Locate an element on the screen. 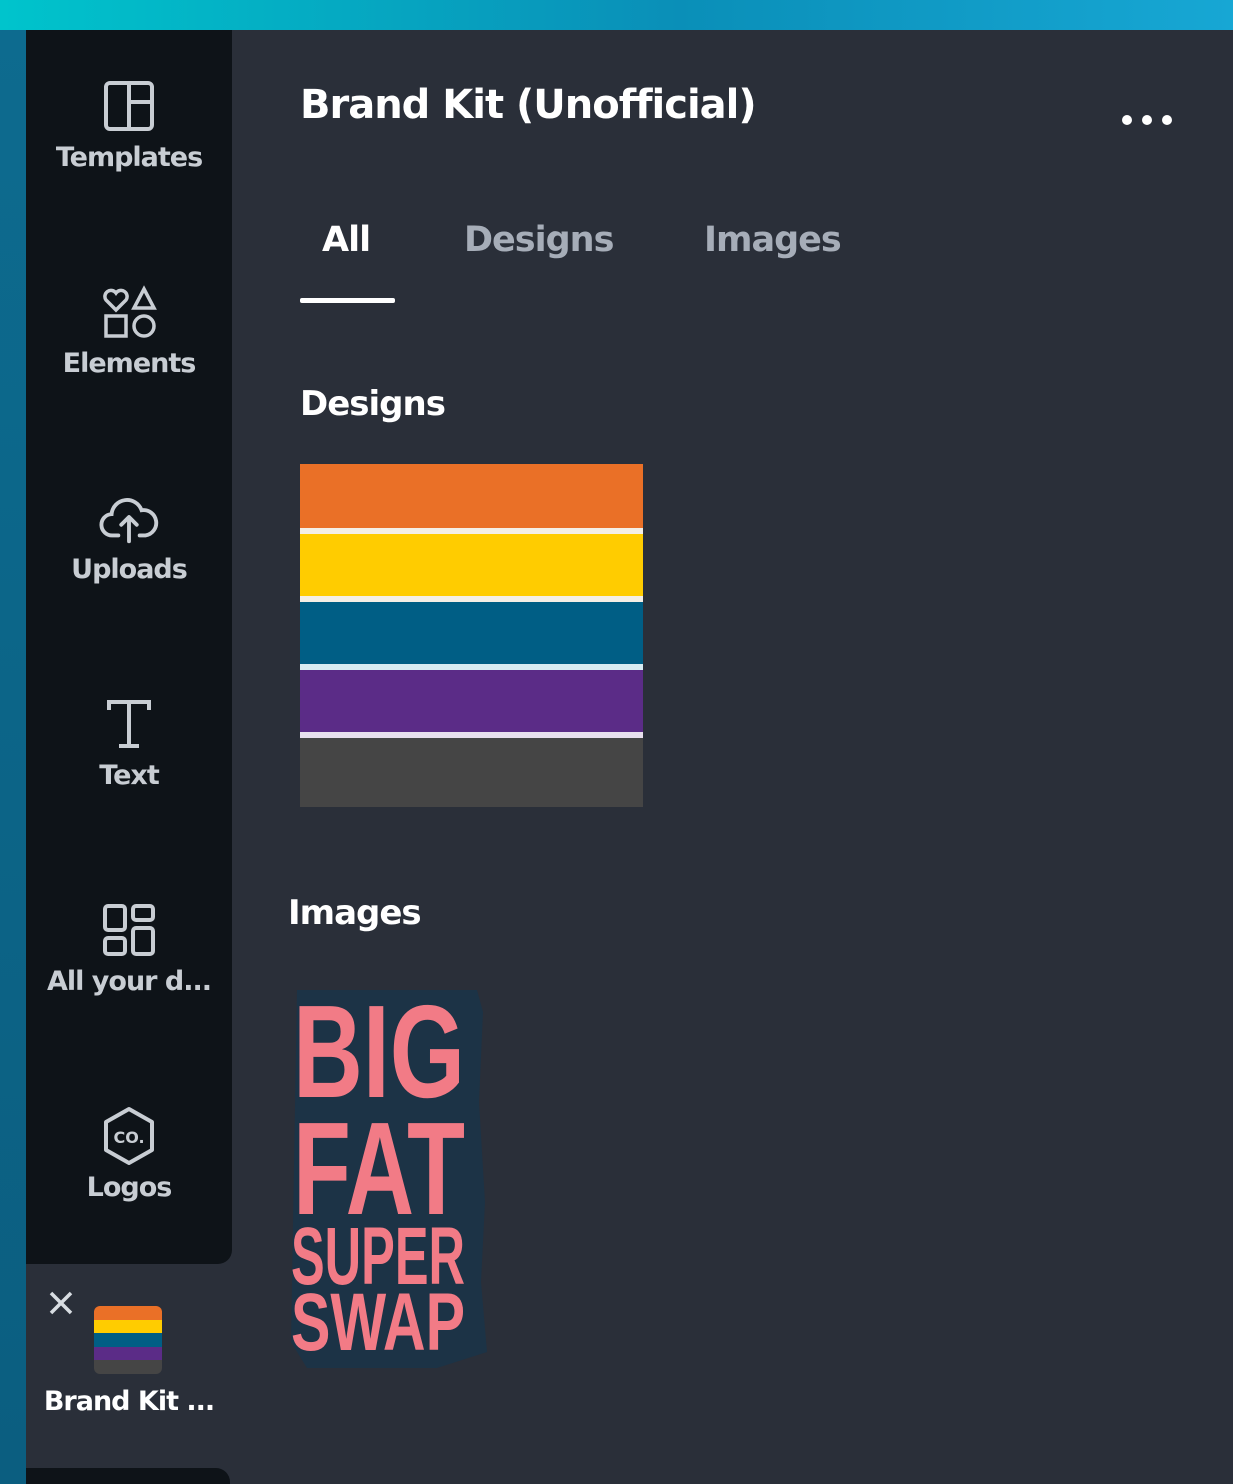 This screenshot has width=1233, height=1484. sidebar-item-uploads: Uploads is located at coordinates (129, 558).